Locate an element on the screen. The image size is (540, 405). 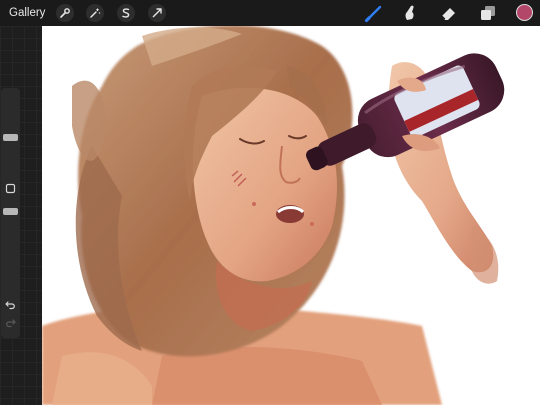
eraser-icon is located at coordinates (449, 13).